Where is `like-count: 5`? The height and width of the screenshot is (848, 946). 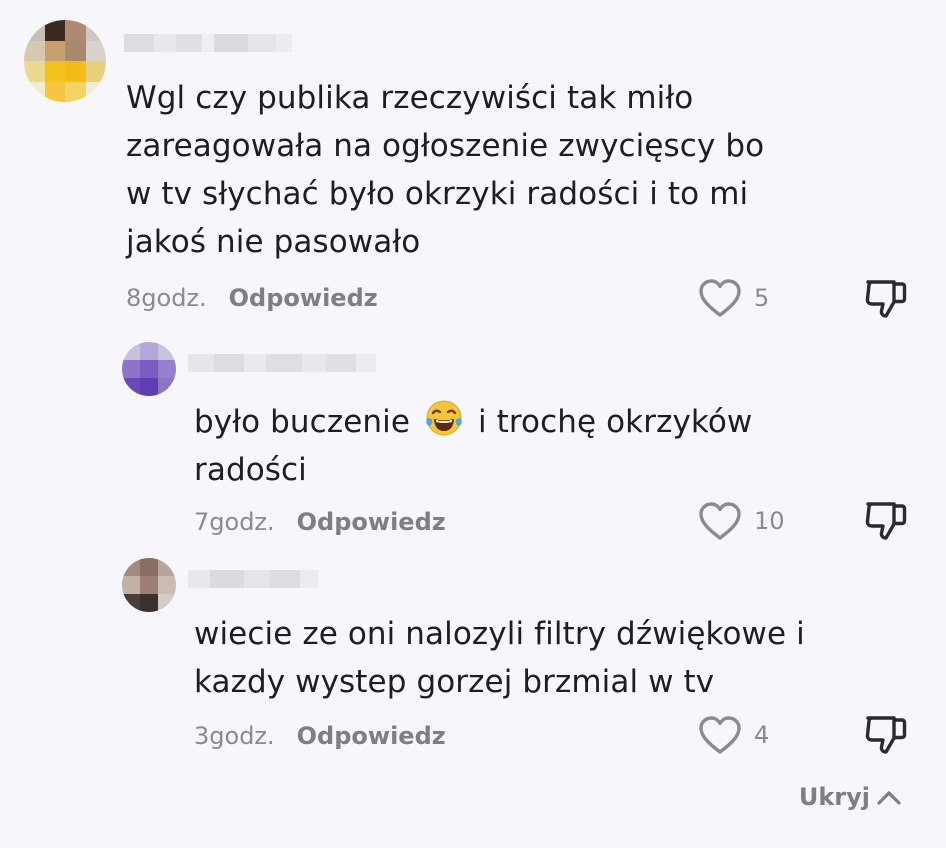
like-count: 5 is located at coordinates (762, 298).